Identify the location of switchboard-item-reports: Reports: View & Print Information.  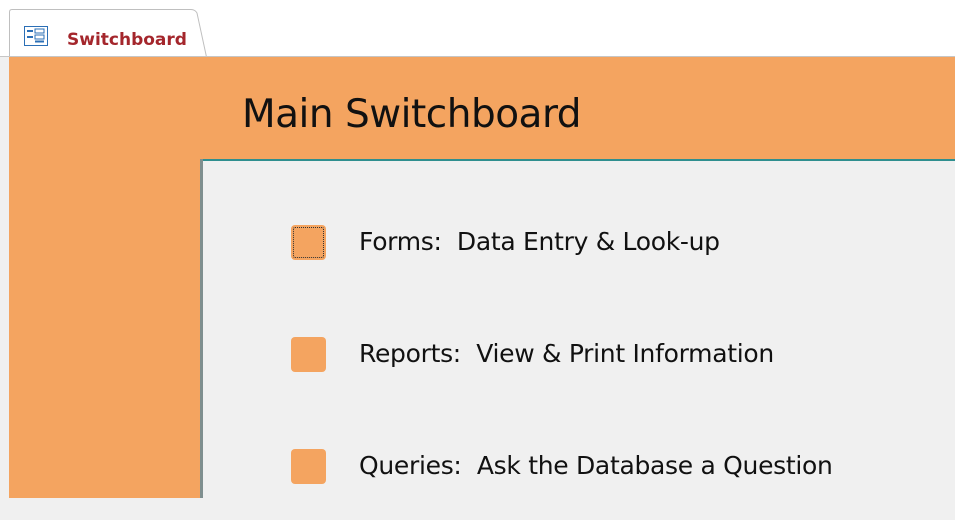
(579, 354).